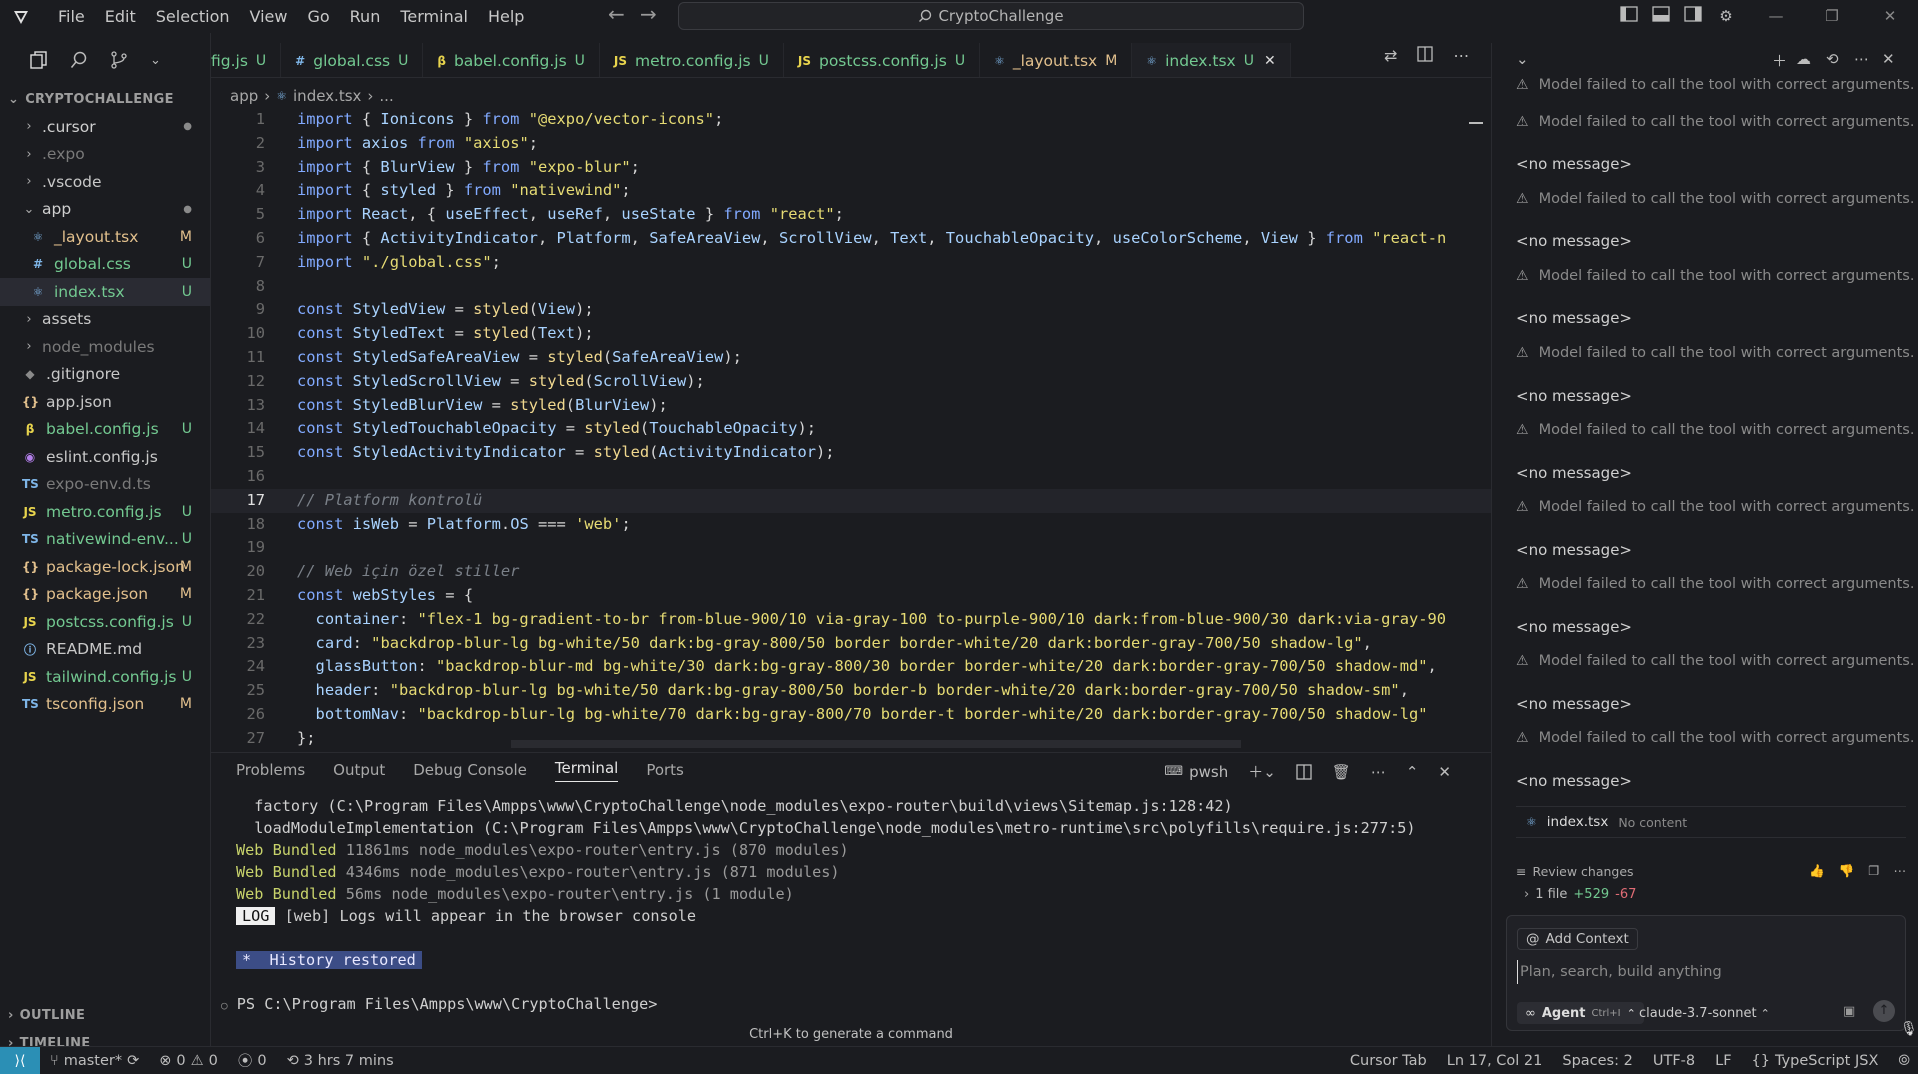 The image size is (1918, 1074). Describe the element at coordinates (1847, 871) in the screenshot. I see `thumbs-down-icon: 👎` at that location.